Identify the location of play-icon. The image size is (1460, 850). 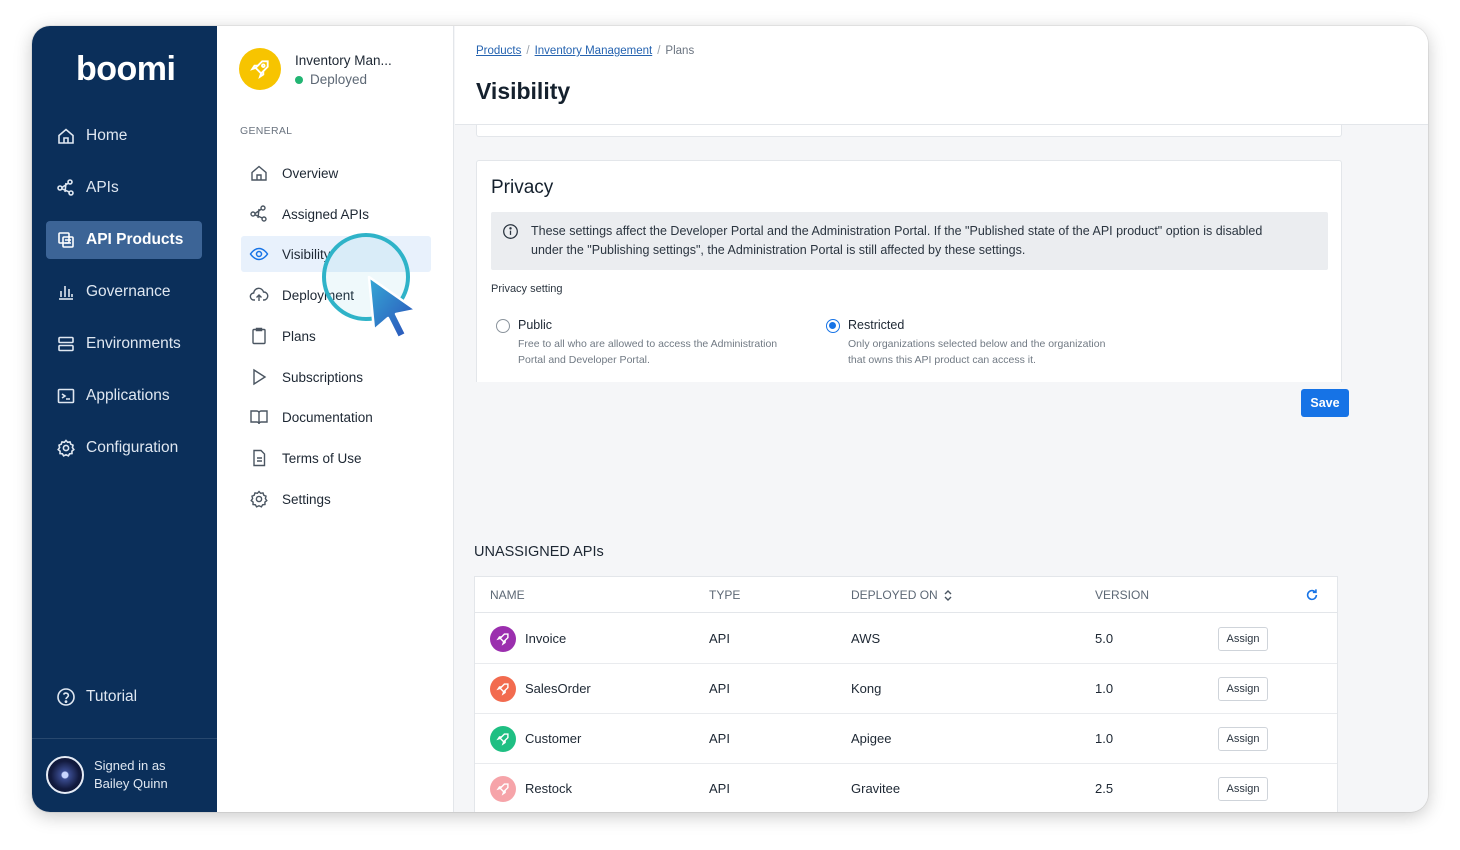
(260, 377).